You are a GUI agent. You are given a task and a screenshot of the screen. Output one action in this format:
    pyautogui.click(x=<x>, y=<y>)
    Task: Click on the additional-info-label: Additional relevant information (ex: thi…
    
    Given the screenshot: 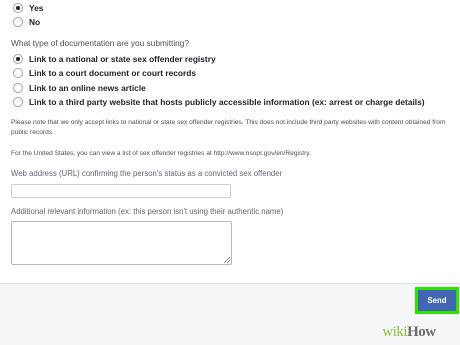 What is the action you would take?
    pyautogui.click(x=147, y=211)
    